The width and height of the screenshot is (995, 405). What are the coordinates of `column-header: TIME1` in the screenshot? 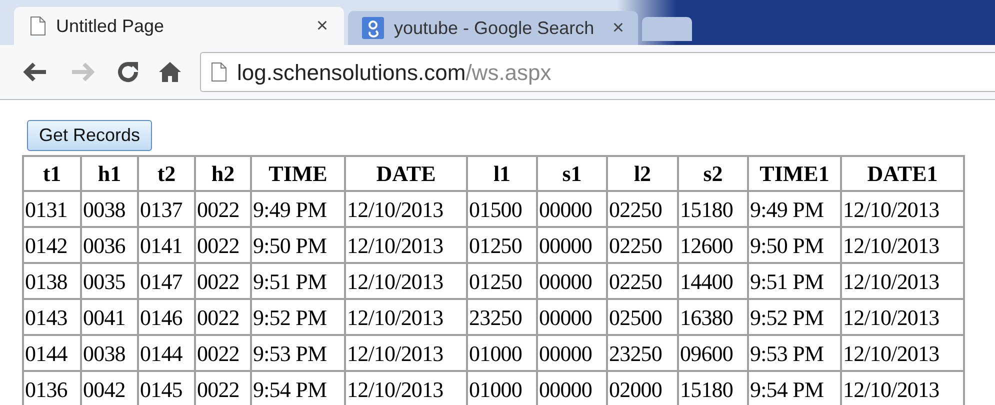 It's located at (794, 173).